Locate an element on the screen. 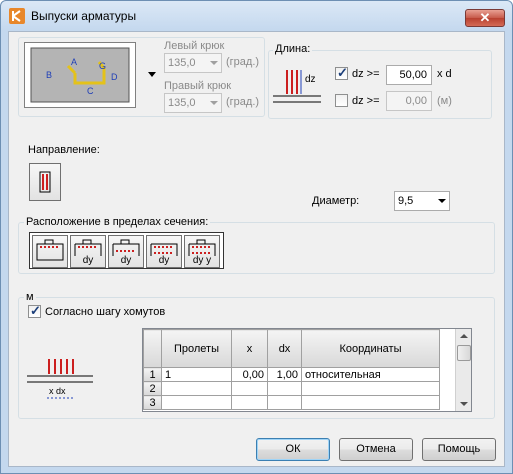 Image resolution: width=513 pixels, height=474 pixels. placement-button-3: dy is located at coordinates (126, 251).